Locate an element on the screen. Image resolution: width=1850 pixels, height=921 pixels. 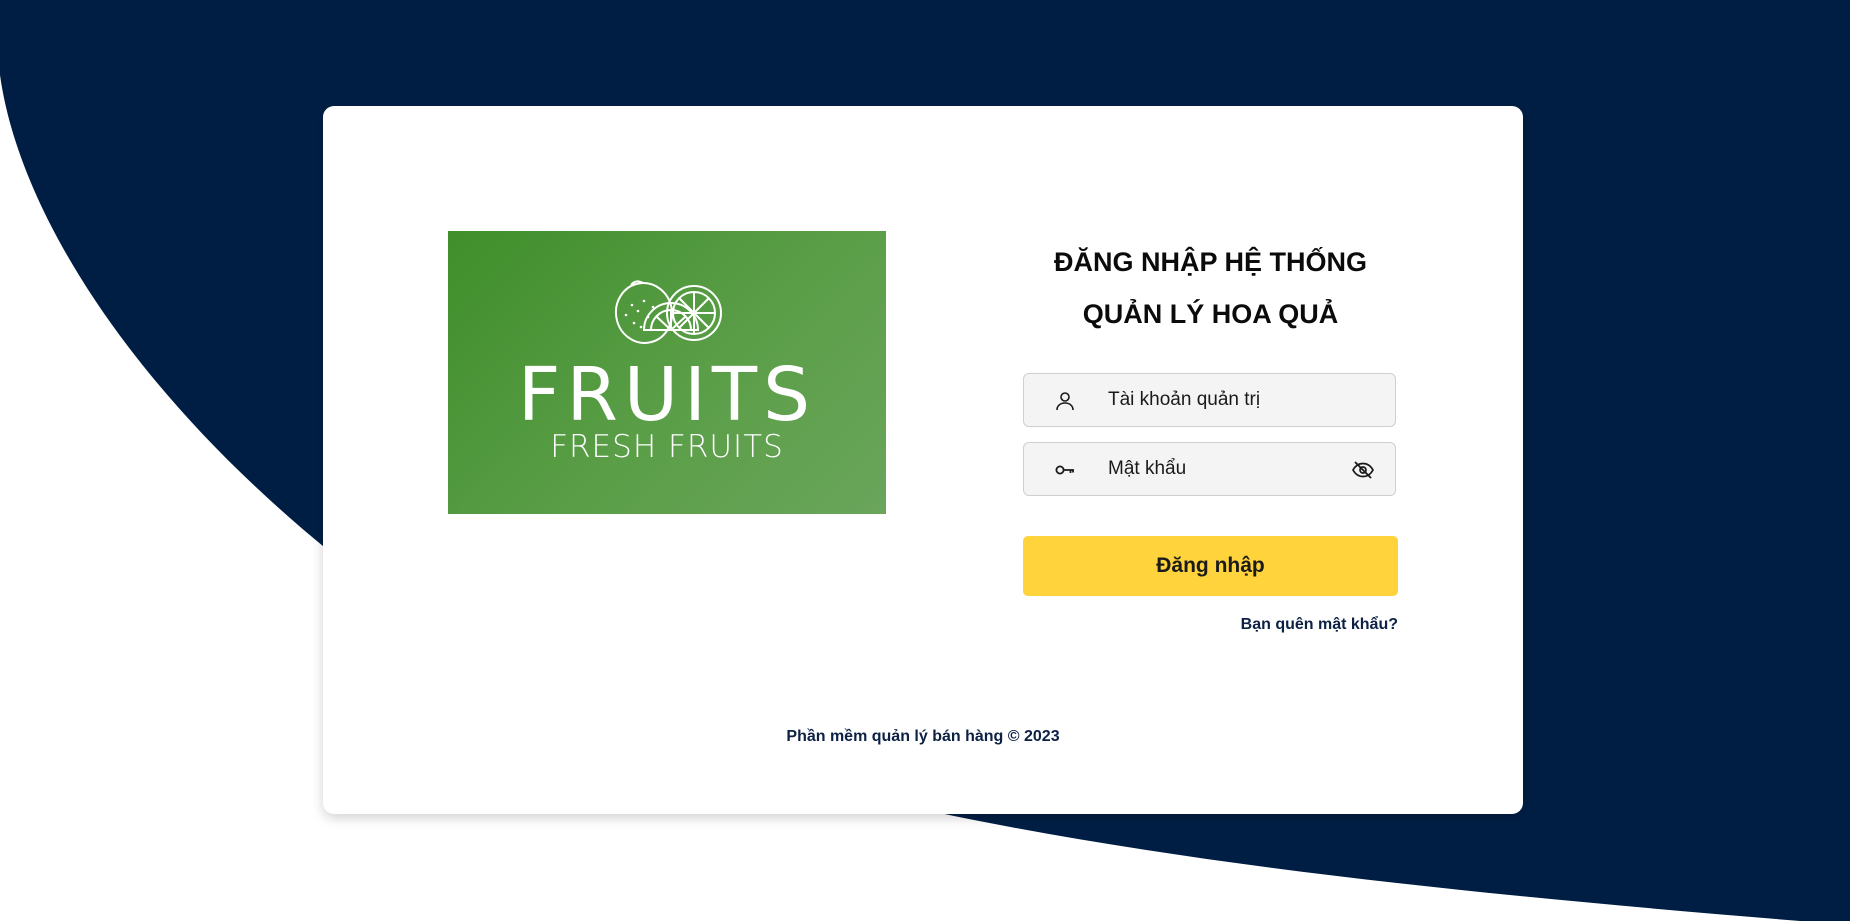
brand-logo: FRUITS FRESH FRUITS is located at coordinates (667, 372).